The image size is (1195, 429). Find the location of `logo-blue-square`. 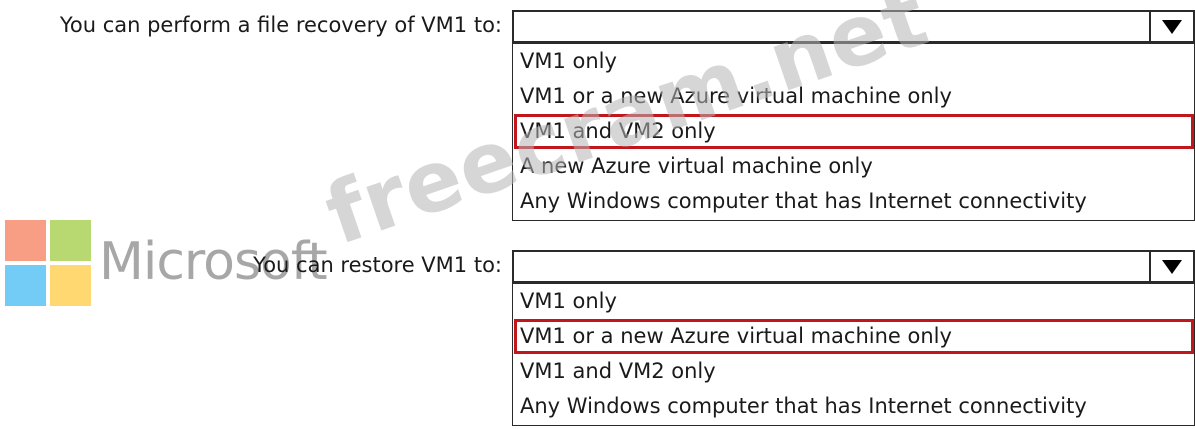

logo-blue-square is located at coordinates (25, 285).